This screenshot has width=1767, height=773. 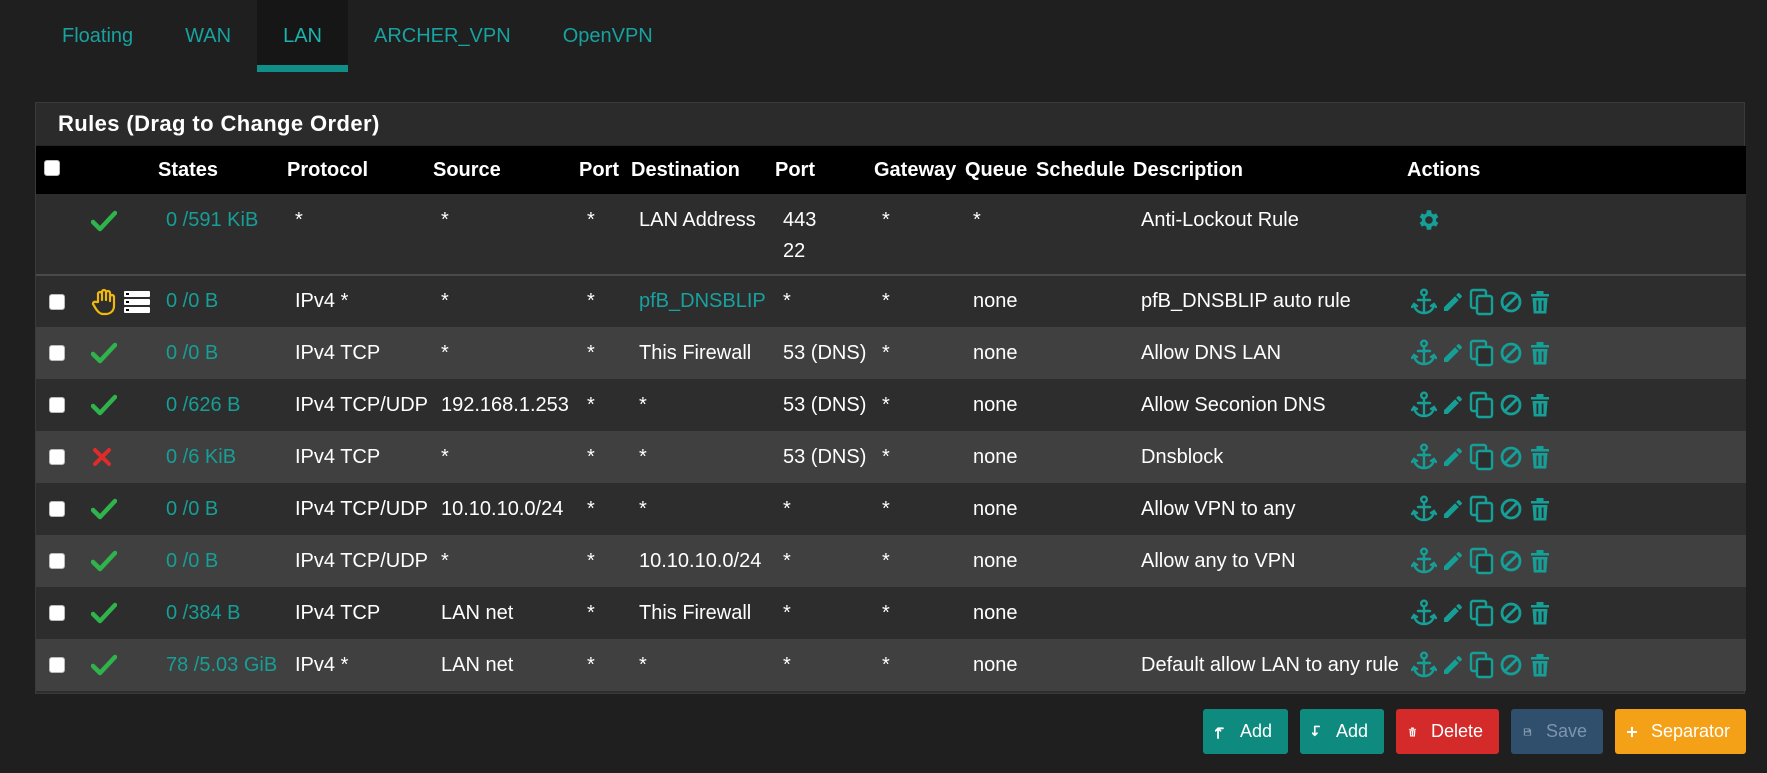 What do you see at coordinates (52, 168) in the screenshot?
I see `select-all-checkbox` at bounding box center [52, 168].